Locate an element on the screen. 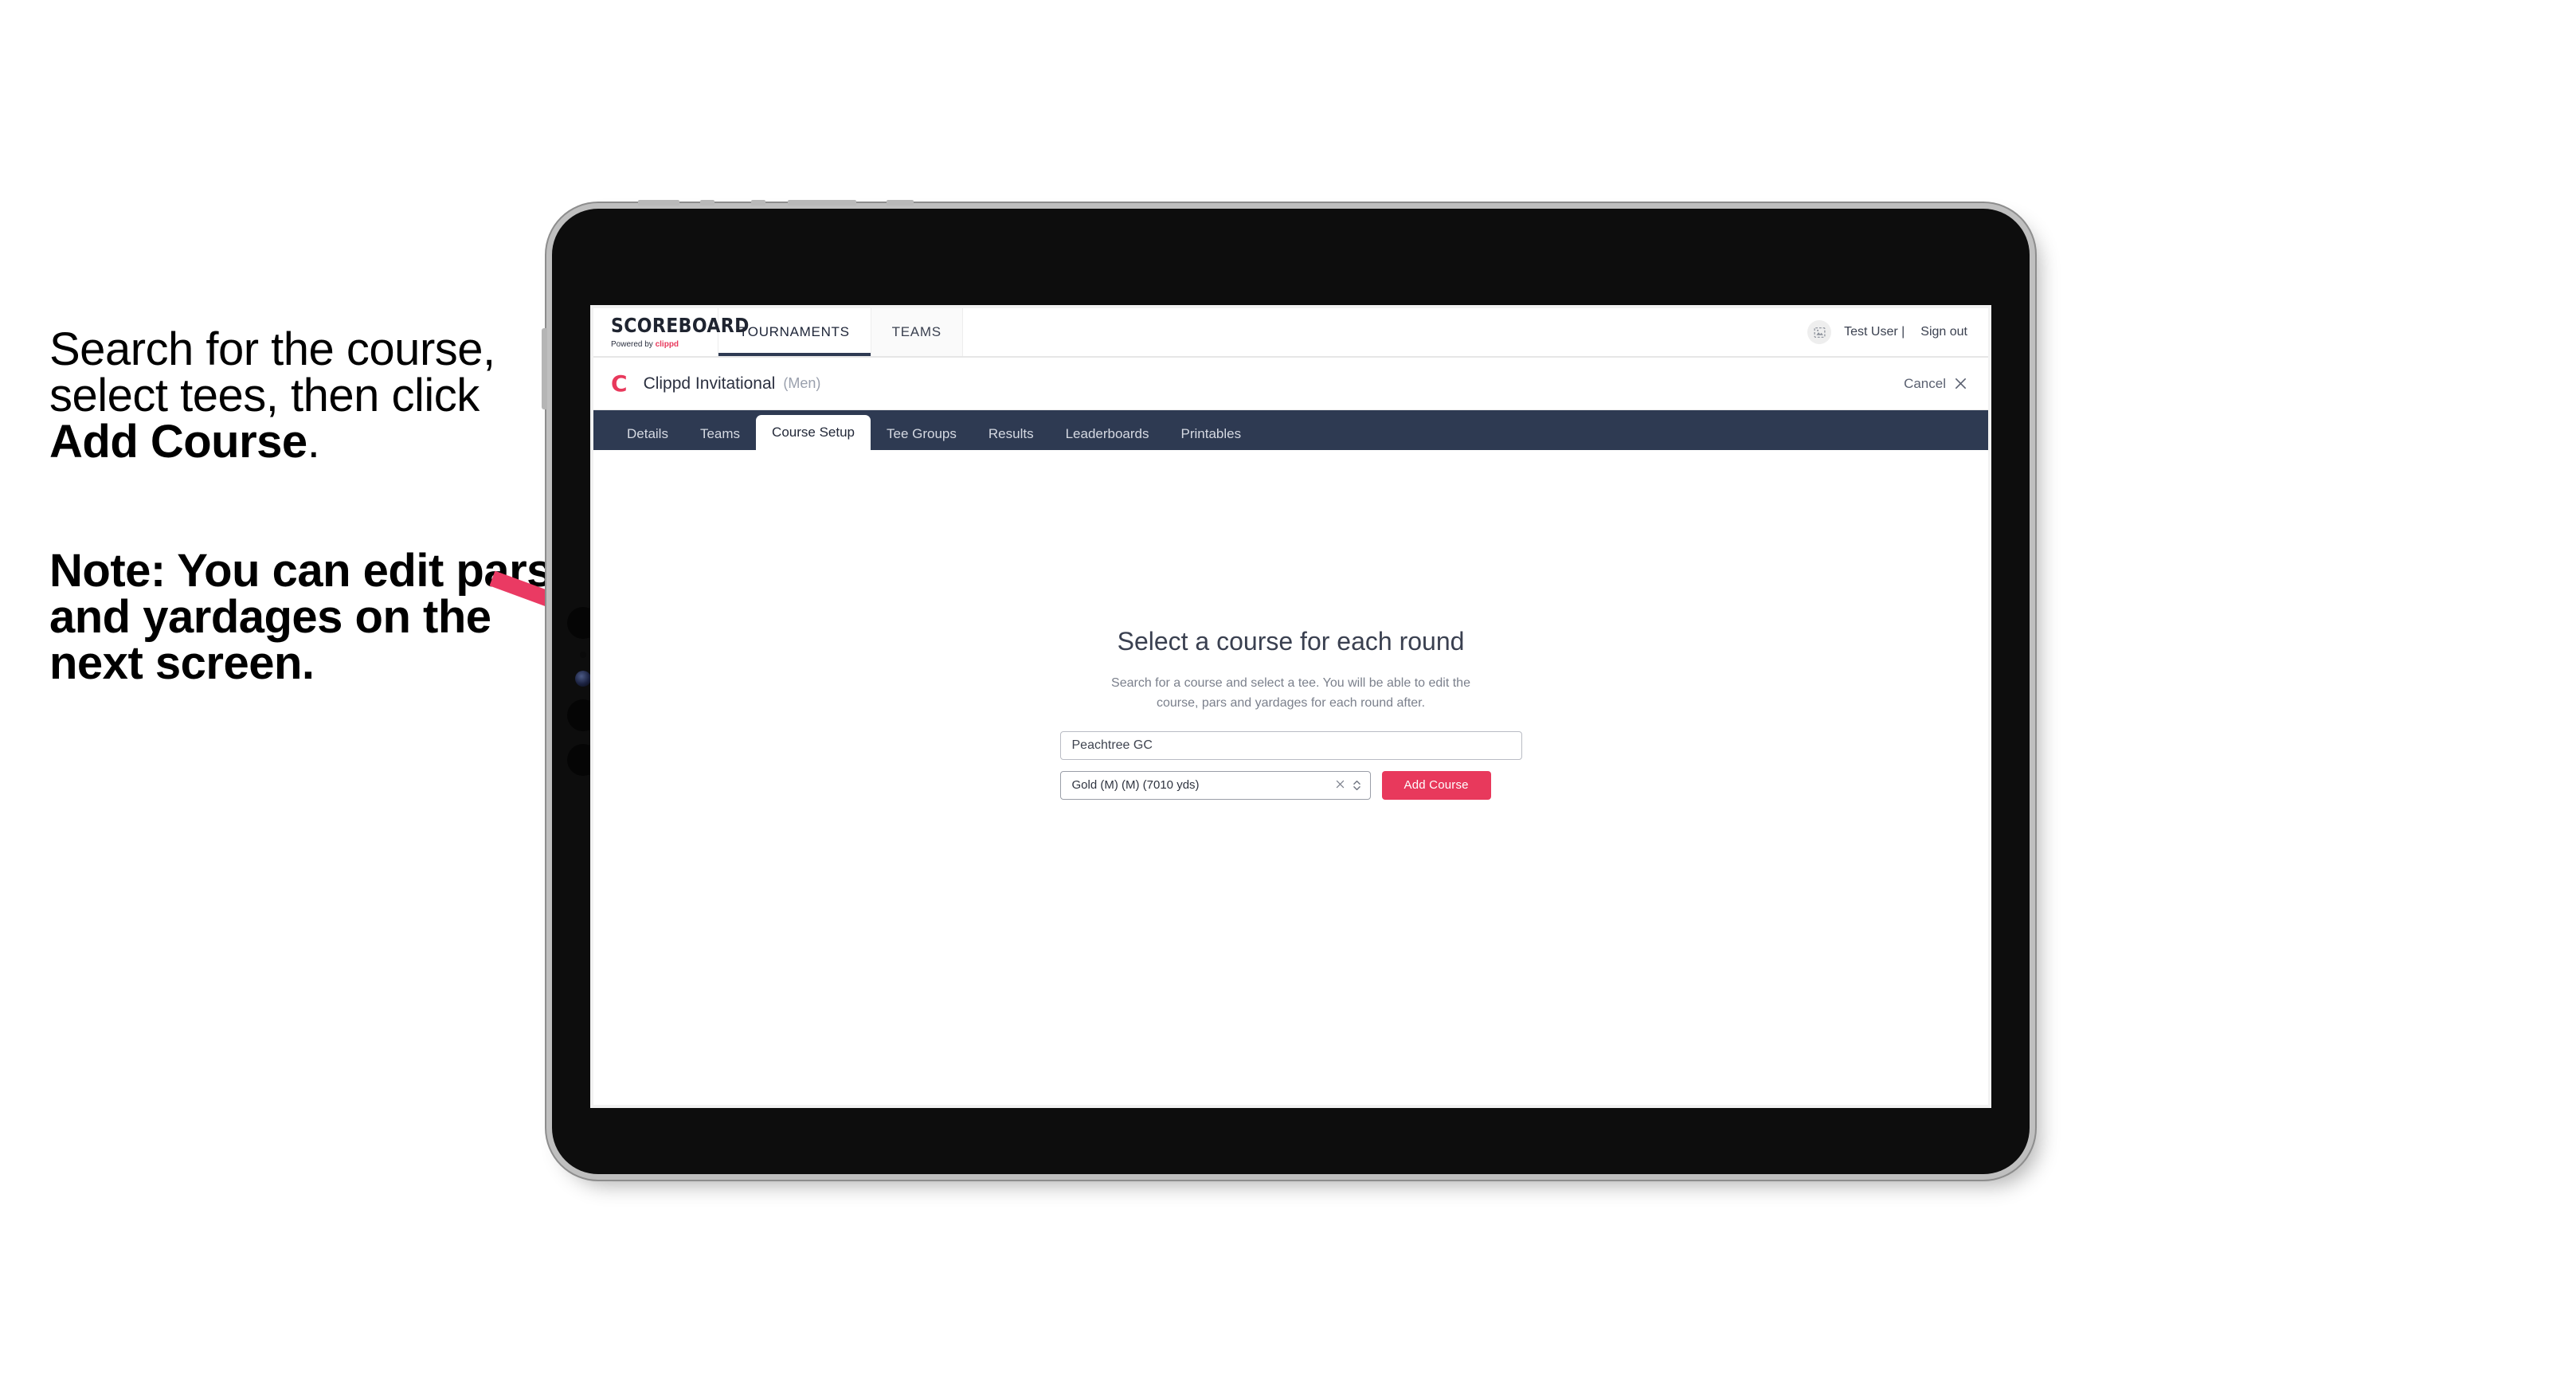 This screenshot has width=2576, height=1386. tee-row: Gold (M) (M) (7010 yds) Add Course is located at coordinates (1290, 785).